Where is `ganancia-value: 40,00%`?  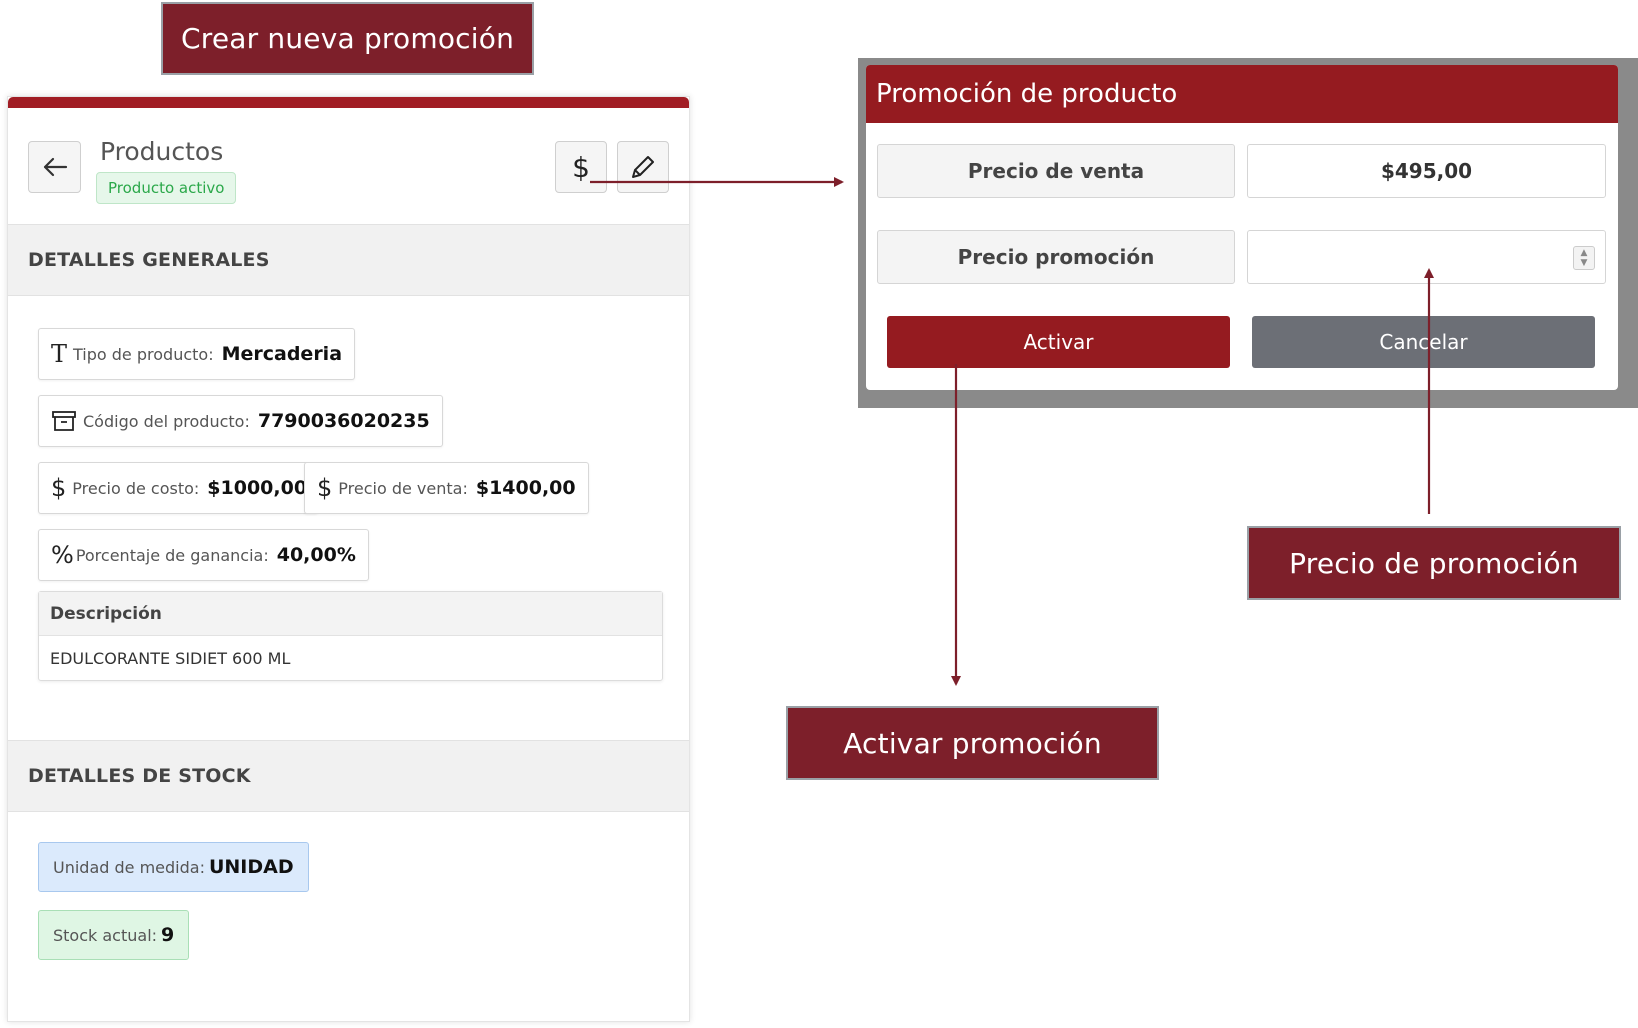
ganancia-value: 40,00% is located at coordinates (316, 555).